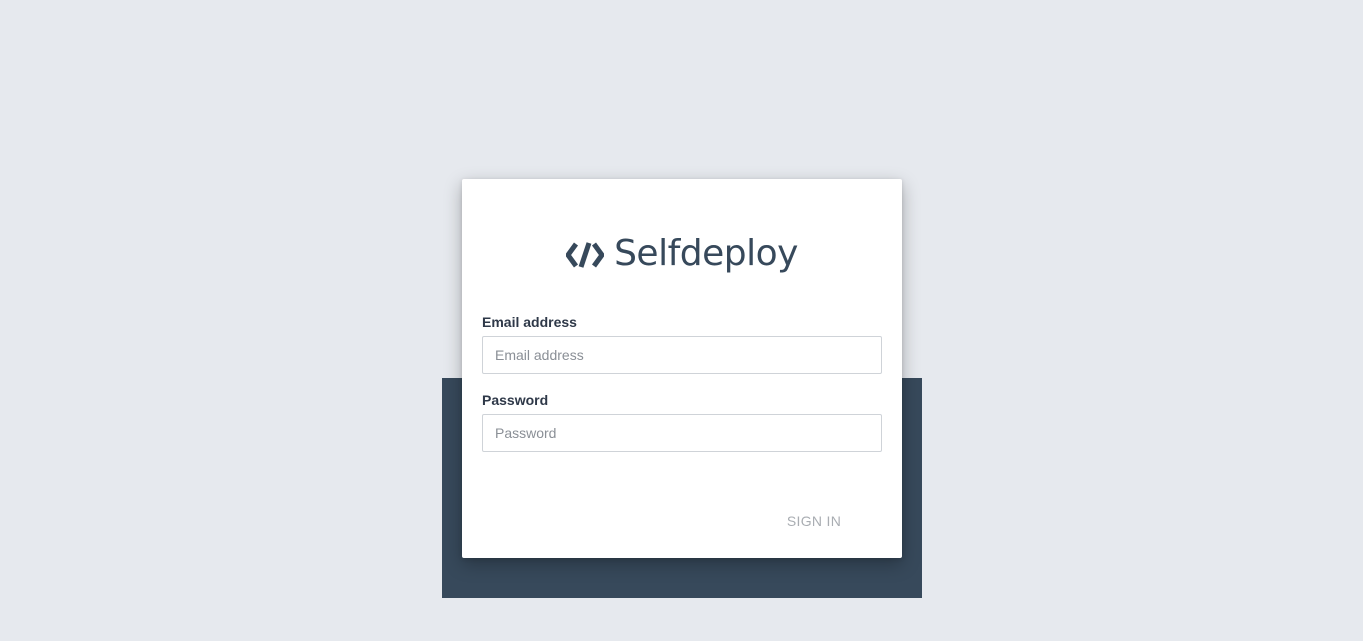 This screenshot has width=1363, height=641. What do you see at coordinates (706, 253) in the screenshot?
I see `brand-name: Selfdeploy` at bounding box center [706, 253].